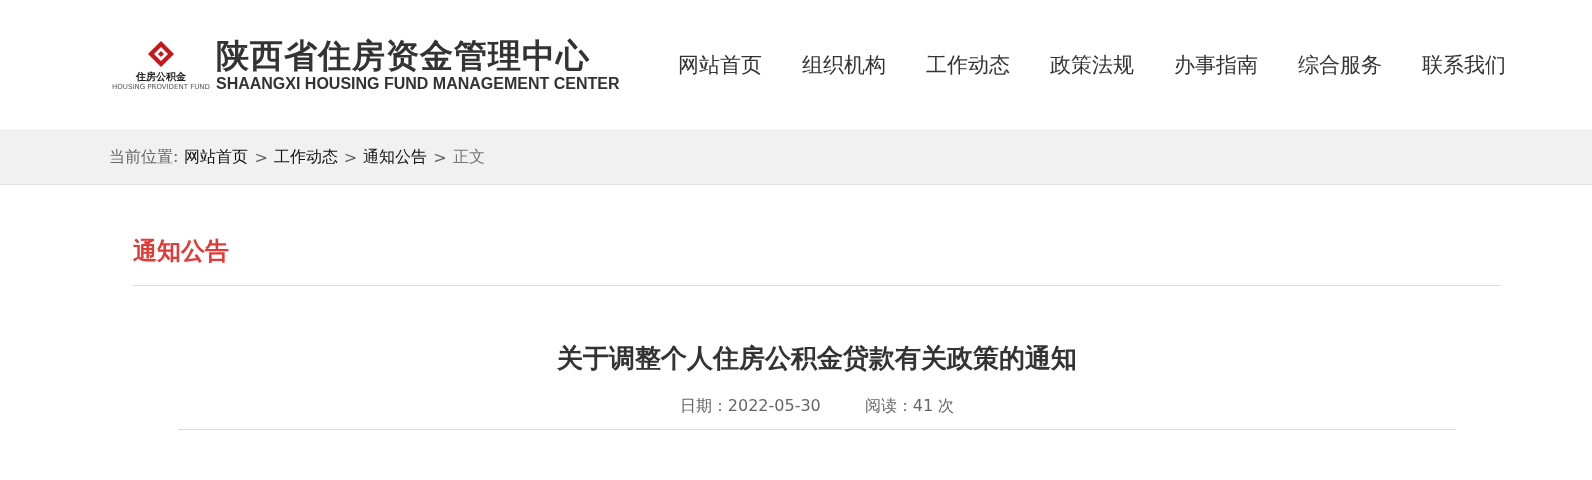  Describe the element at coordinates (417, 84) in the screenshot. I see `site-subtitle: SHAANGXI HOUSING FUND MANAGEMENT CENTER` at that location.